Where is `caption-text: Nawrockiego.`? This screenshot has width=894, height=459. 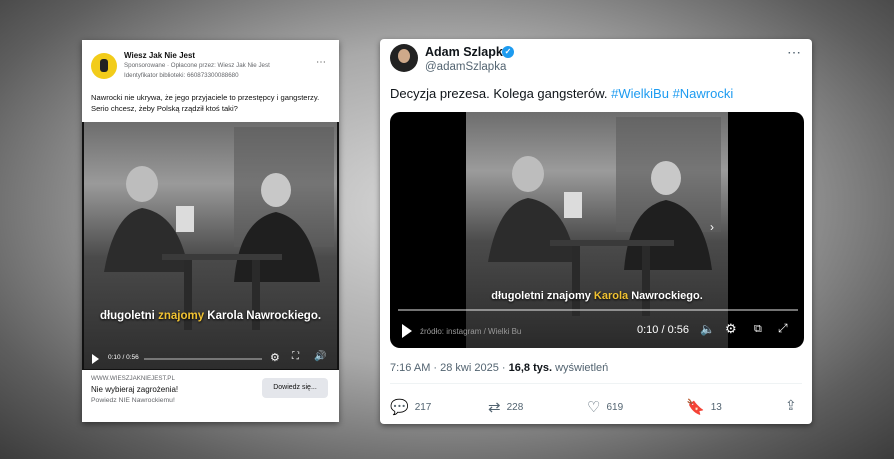
caption-text: Nawrockiego. is located at coordinates (667, 296).